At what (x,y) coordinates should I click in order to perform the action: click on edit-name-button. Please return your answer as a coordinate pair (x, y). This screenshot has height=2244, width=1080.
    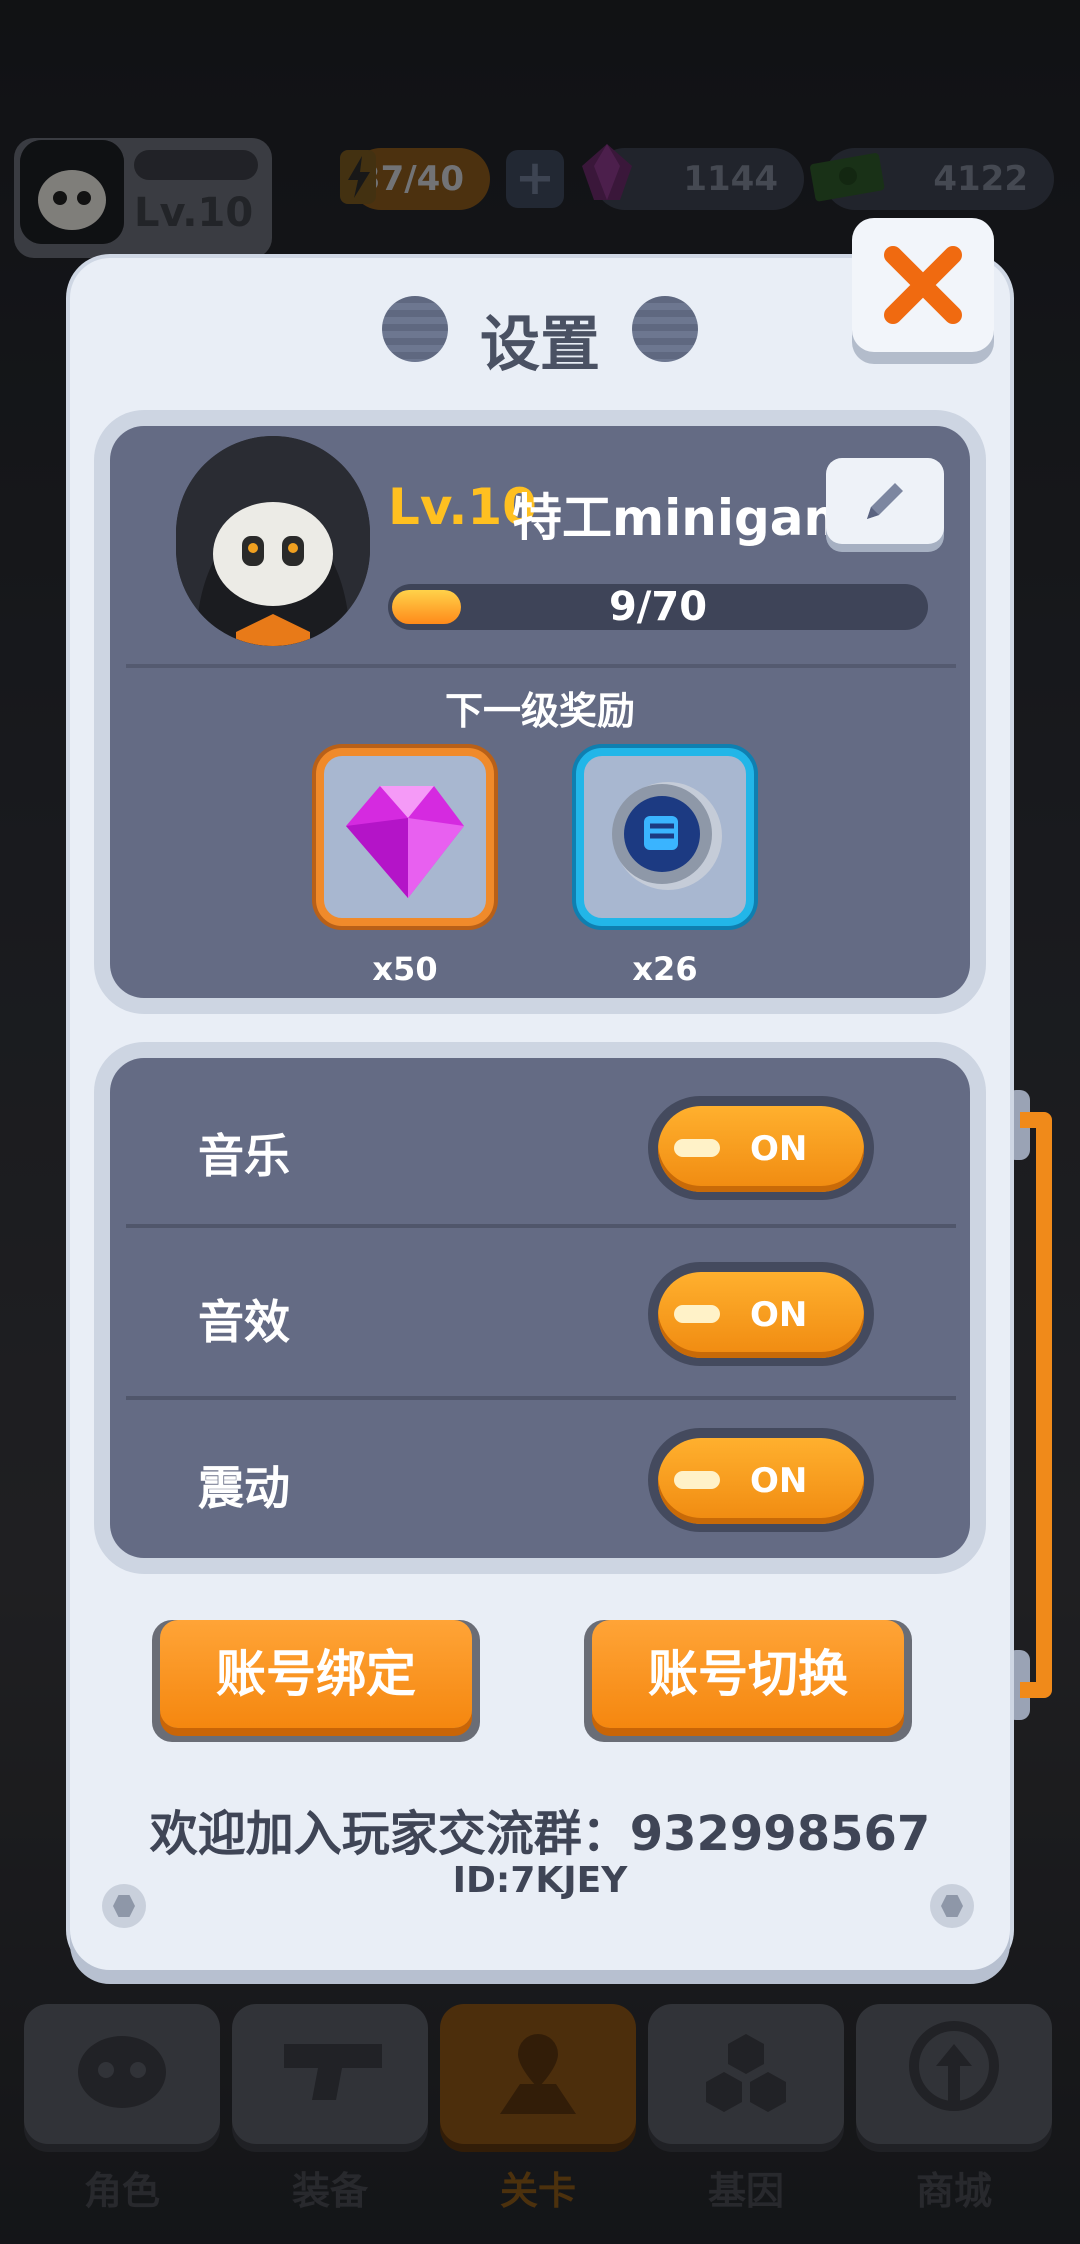
    Looking at the image, I should click on (885, 501).